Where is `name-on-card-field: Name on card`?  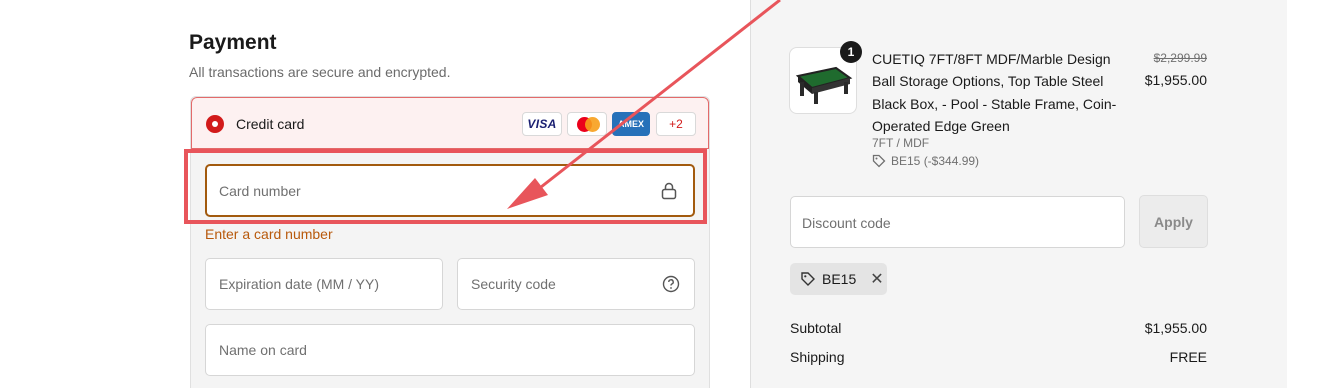 name-on-card-field: Name on card is located at coordinates (450, 350).